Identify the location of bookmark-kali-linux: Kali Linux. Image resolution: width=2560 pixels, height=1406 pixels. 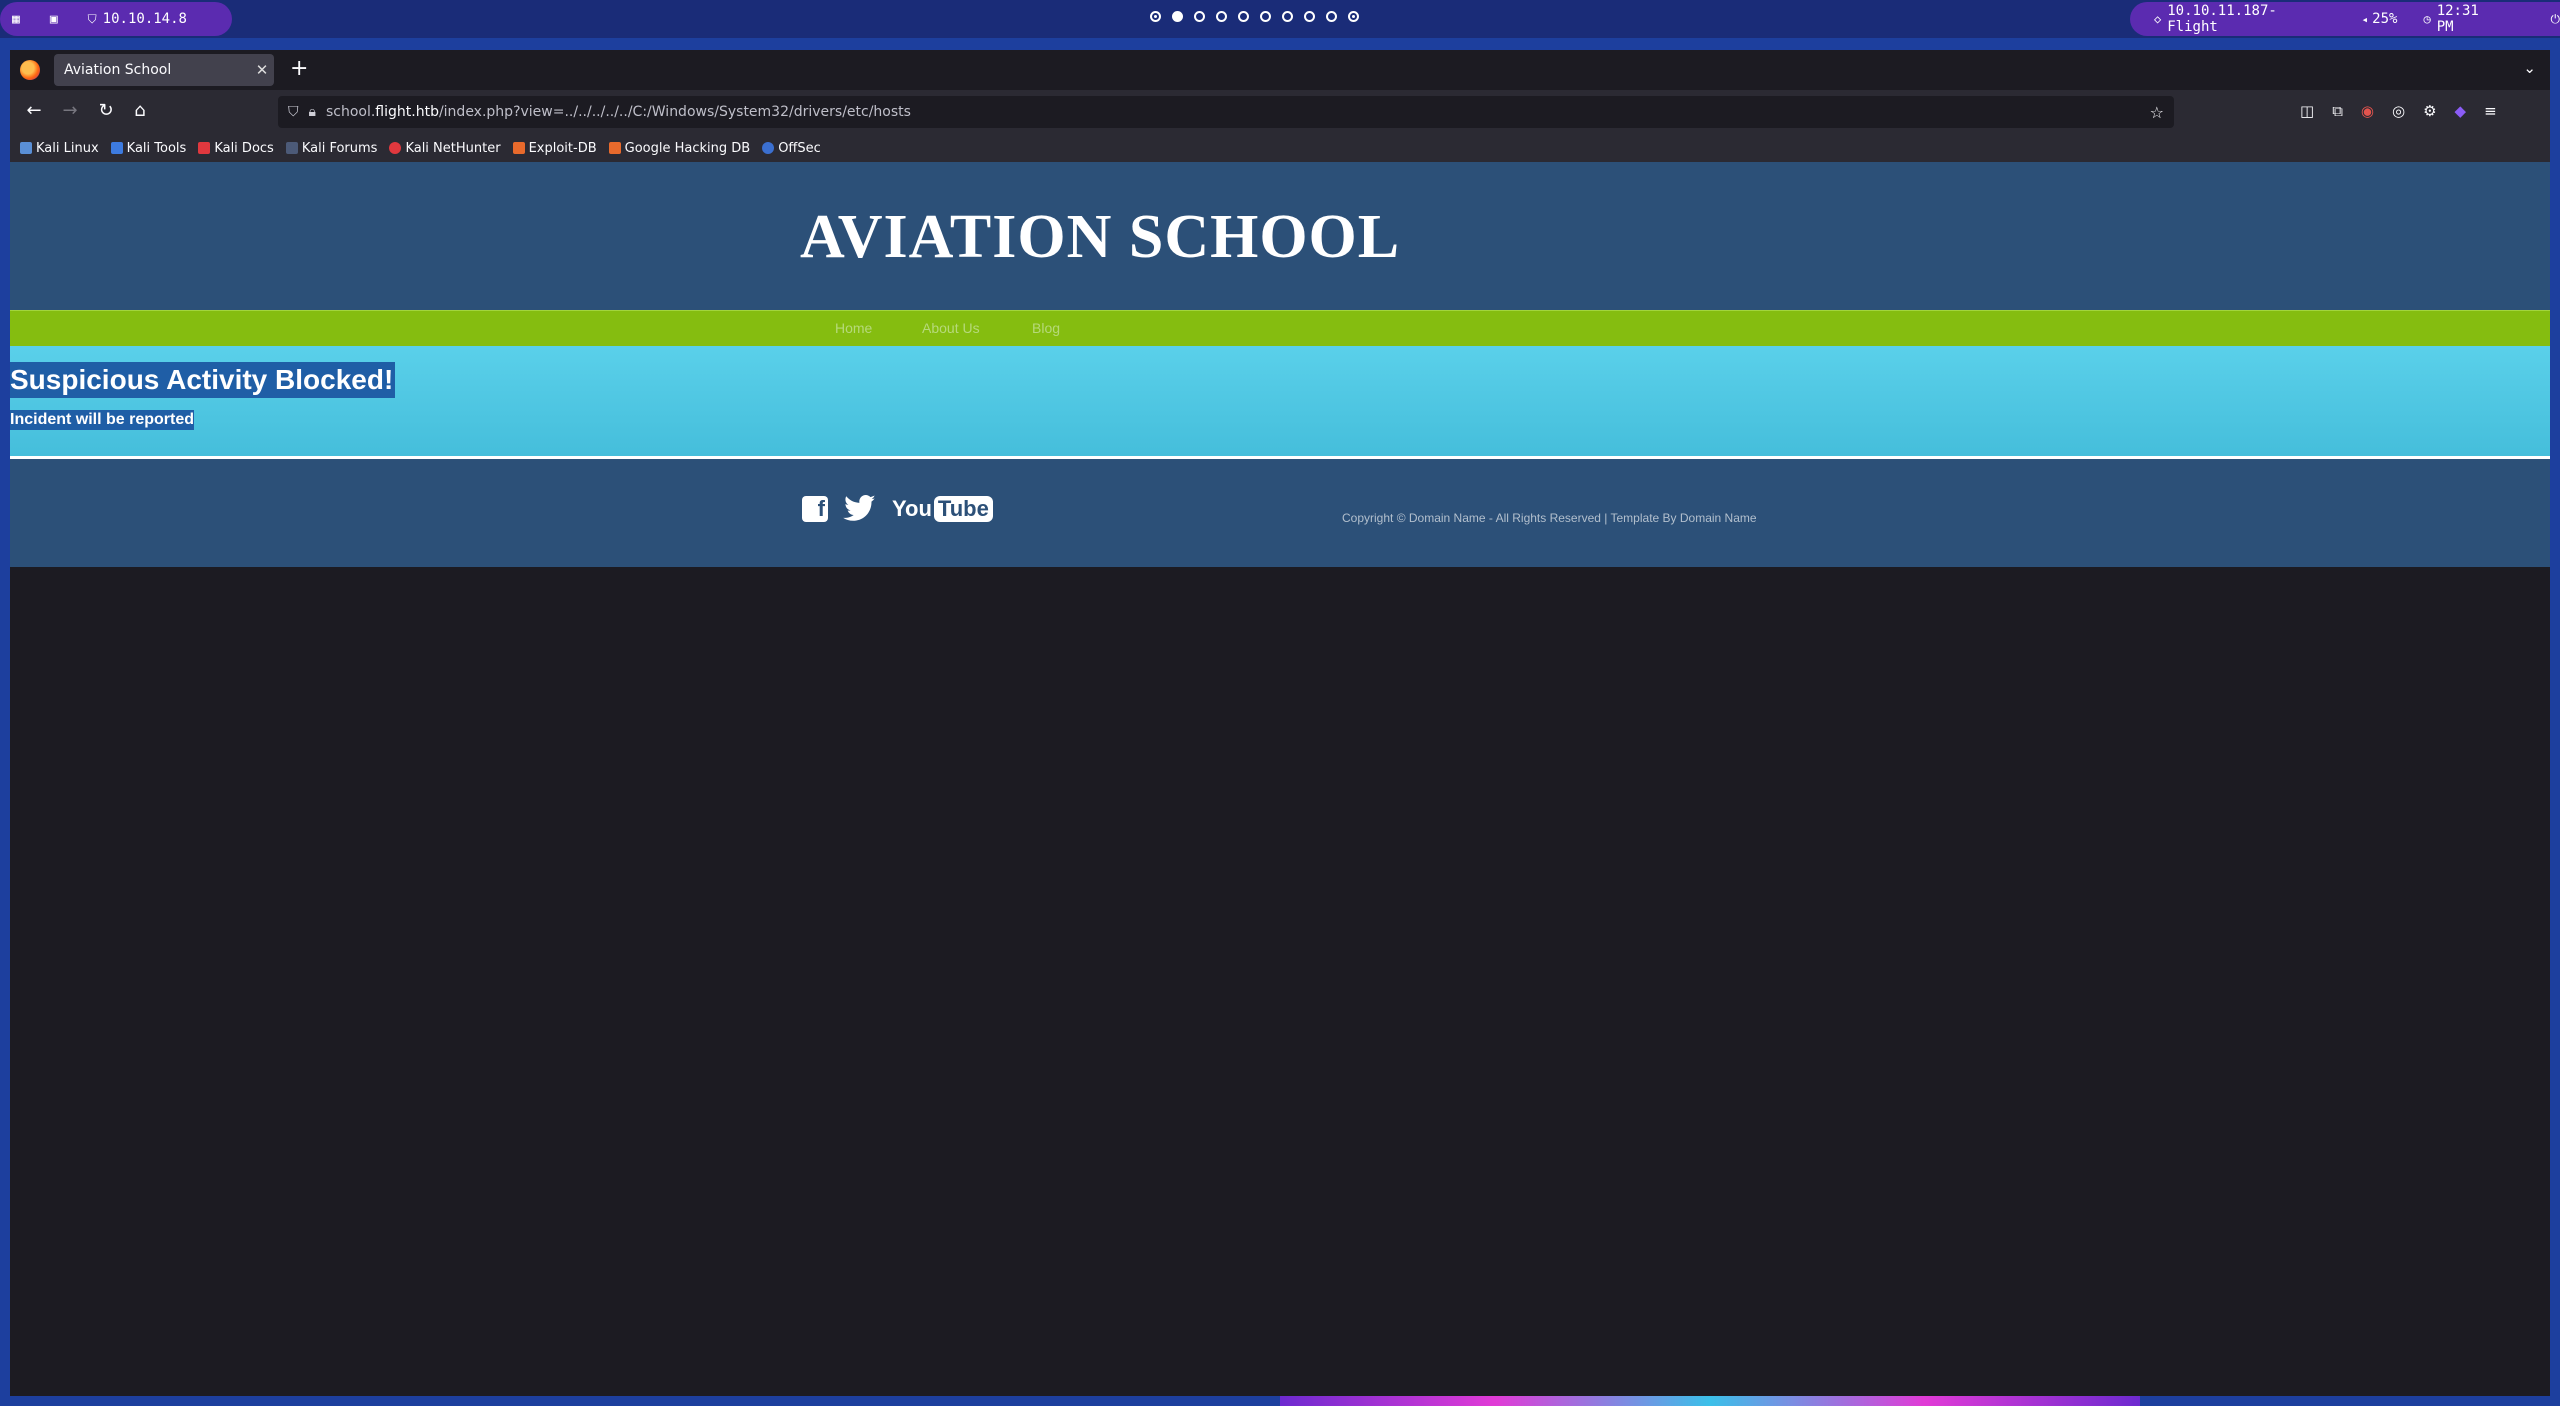
(59, 148).